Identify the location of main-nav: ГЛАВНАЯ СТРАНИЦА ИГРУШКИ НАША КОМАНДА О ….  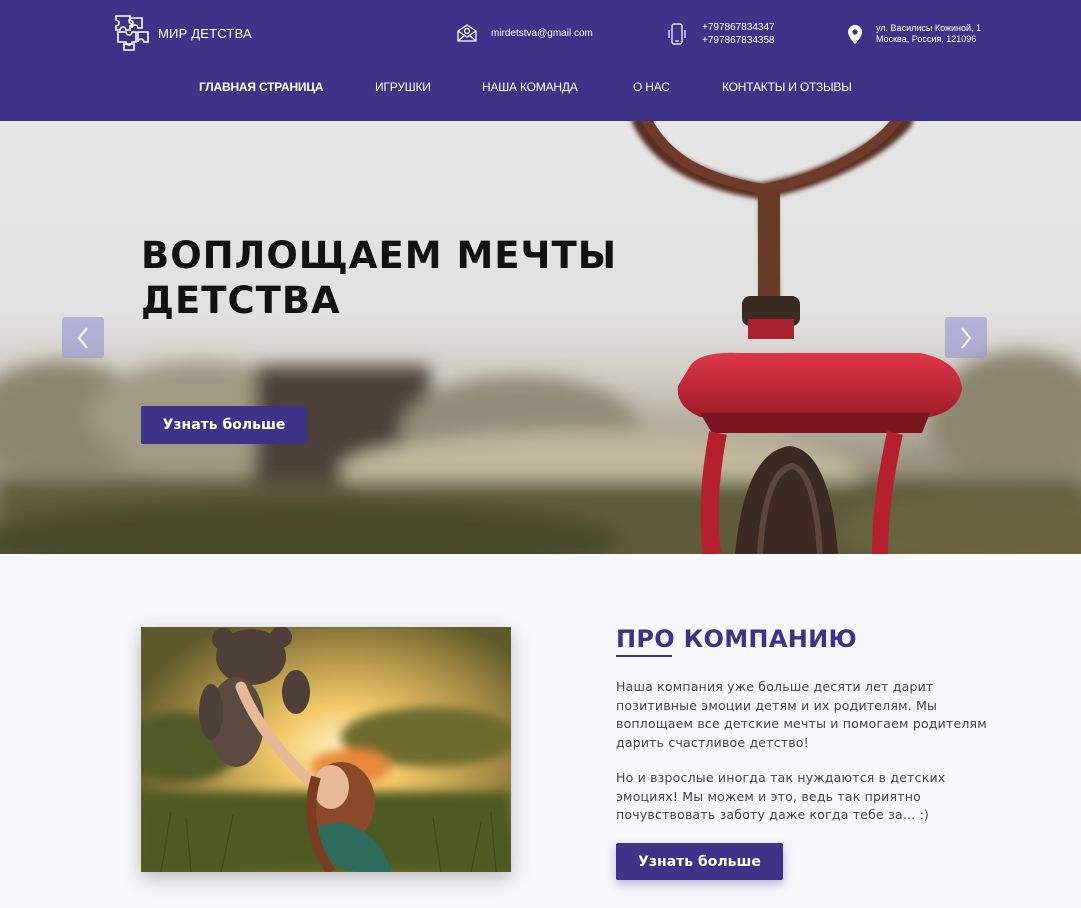
(540, 88).